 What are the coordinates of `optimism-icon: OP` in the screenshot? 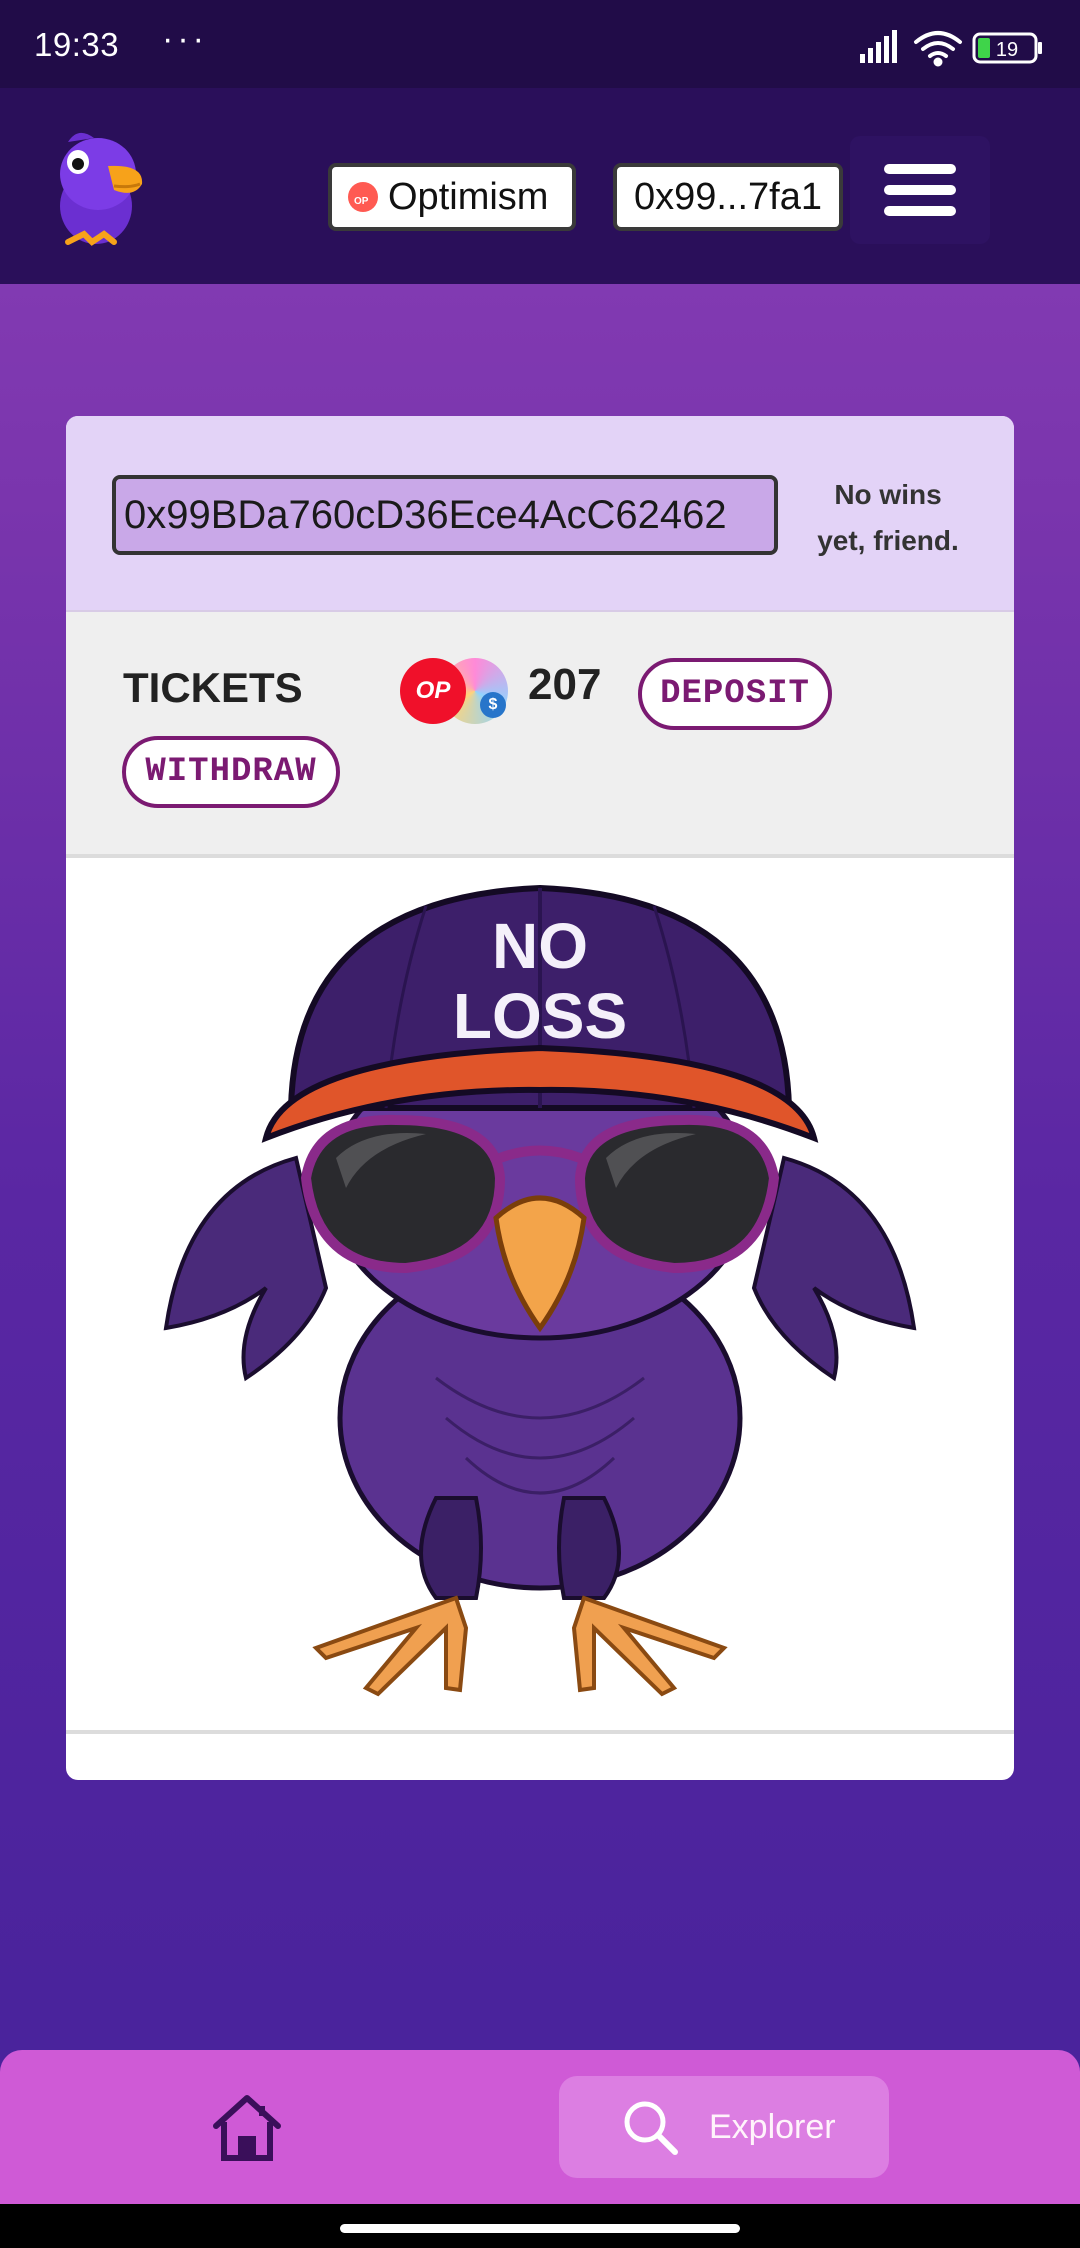 It's located at (363, 197).